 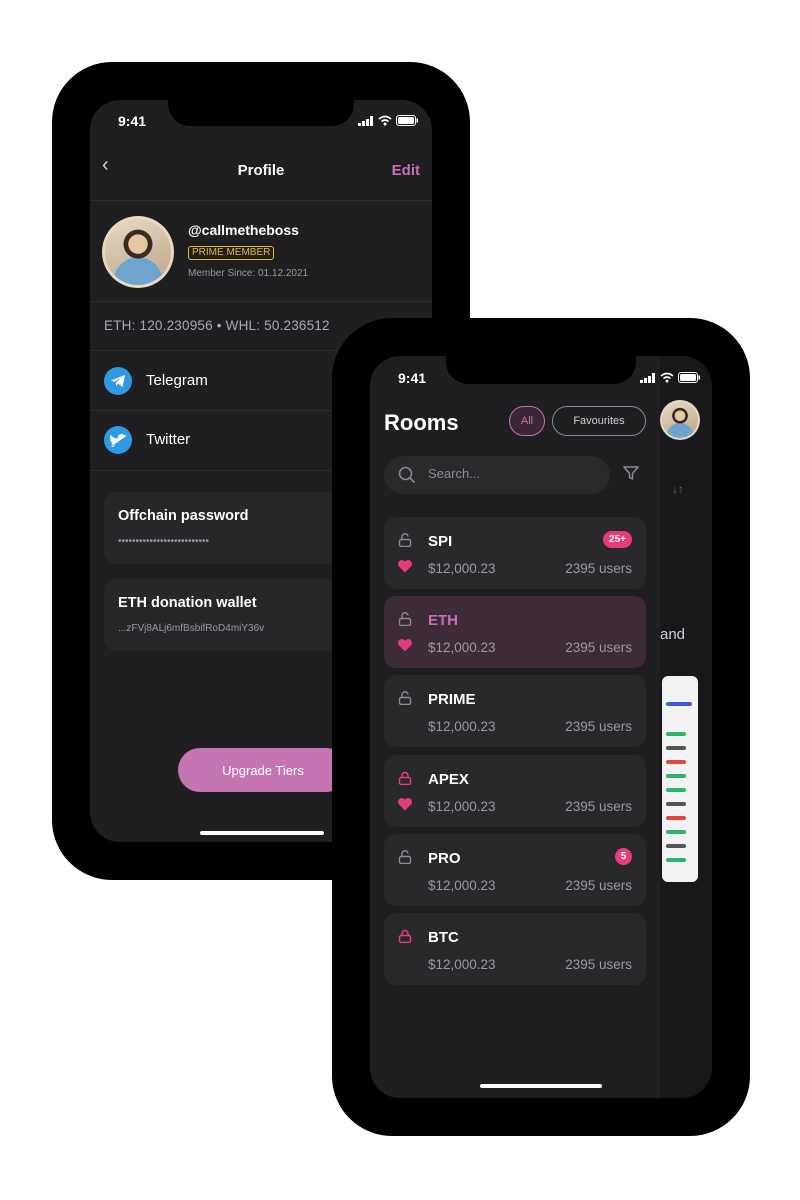 I want to click on member-since-text: Member Since: 01.12.2021, so click(x=248, y=273).